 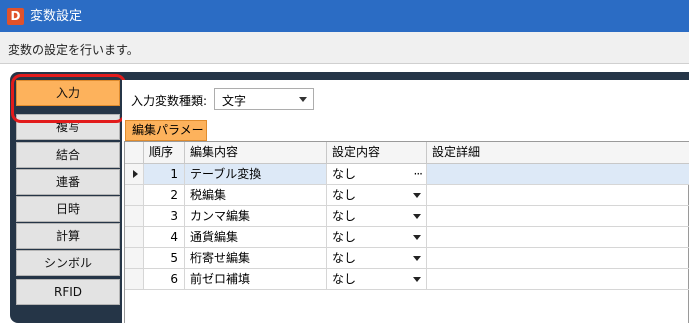 What do you see at coordinates (344, 48) in the screenshot?
I see `message-bar: 変数の設定を行います。` at bounding box center [344, 48].